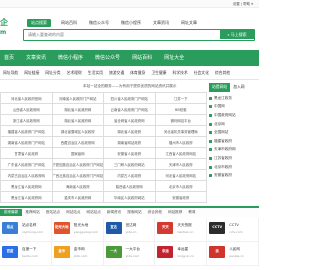  I want to click on site-logo: 企 m, so click(9, 29).